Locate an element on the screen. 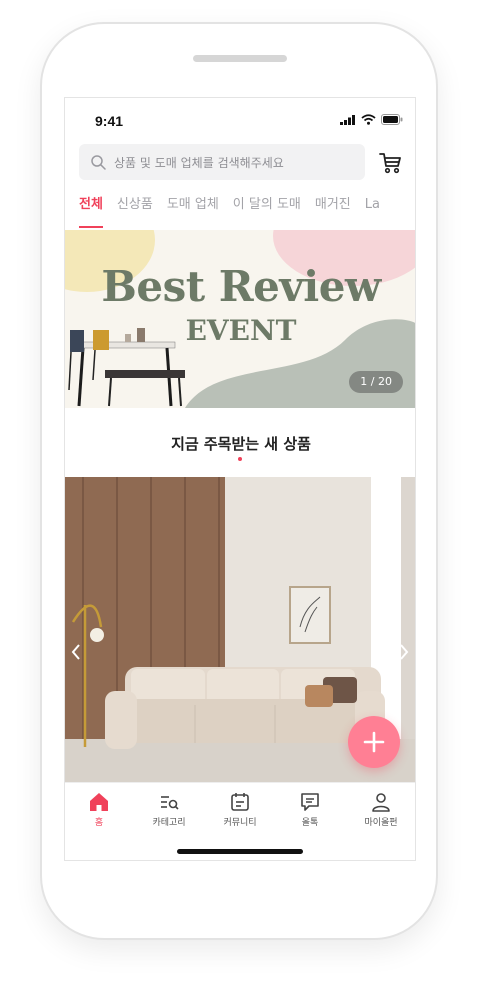 The width and height of the screenshot is (480, 1000). status-time: 9:41 is located at coordinates (109, 121).